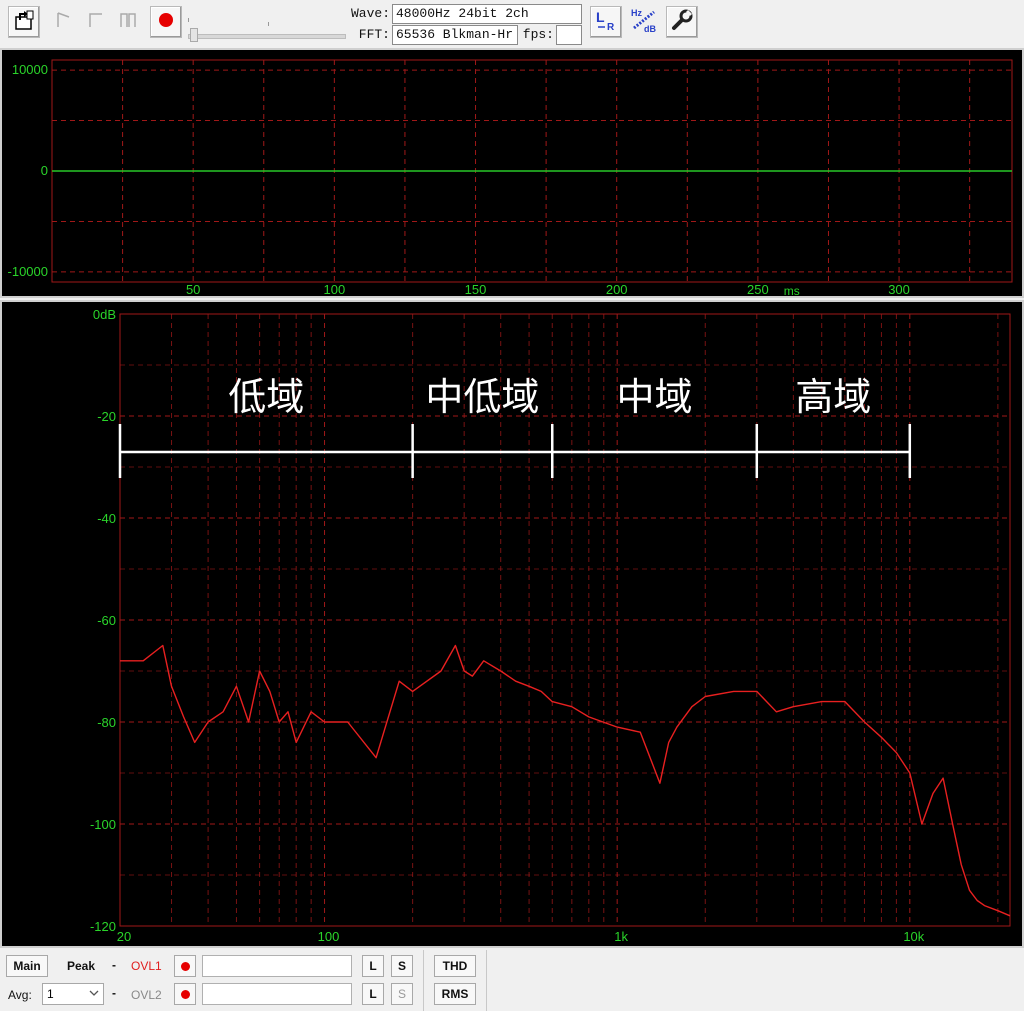 The height and width of the screenshot is (1011, 1024). What do you see at coordinates (370, 13) in the screenshot?
I see `wave-label: Wave:` at bounding box center [370, 13].